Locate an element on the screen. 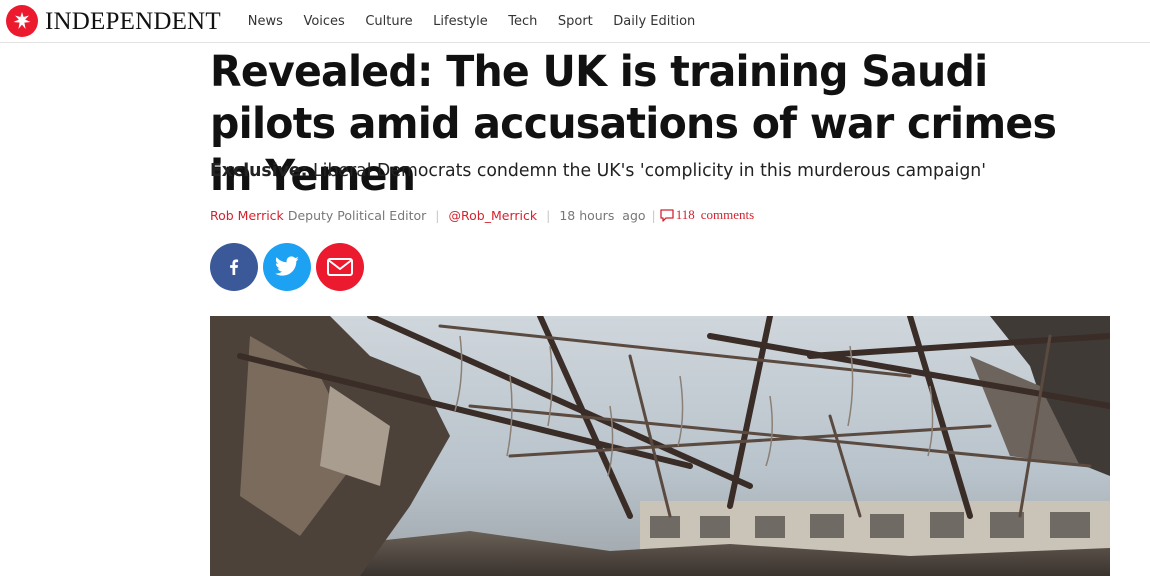  nav-culture: Culture is located at coordinates (388, 21).